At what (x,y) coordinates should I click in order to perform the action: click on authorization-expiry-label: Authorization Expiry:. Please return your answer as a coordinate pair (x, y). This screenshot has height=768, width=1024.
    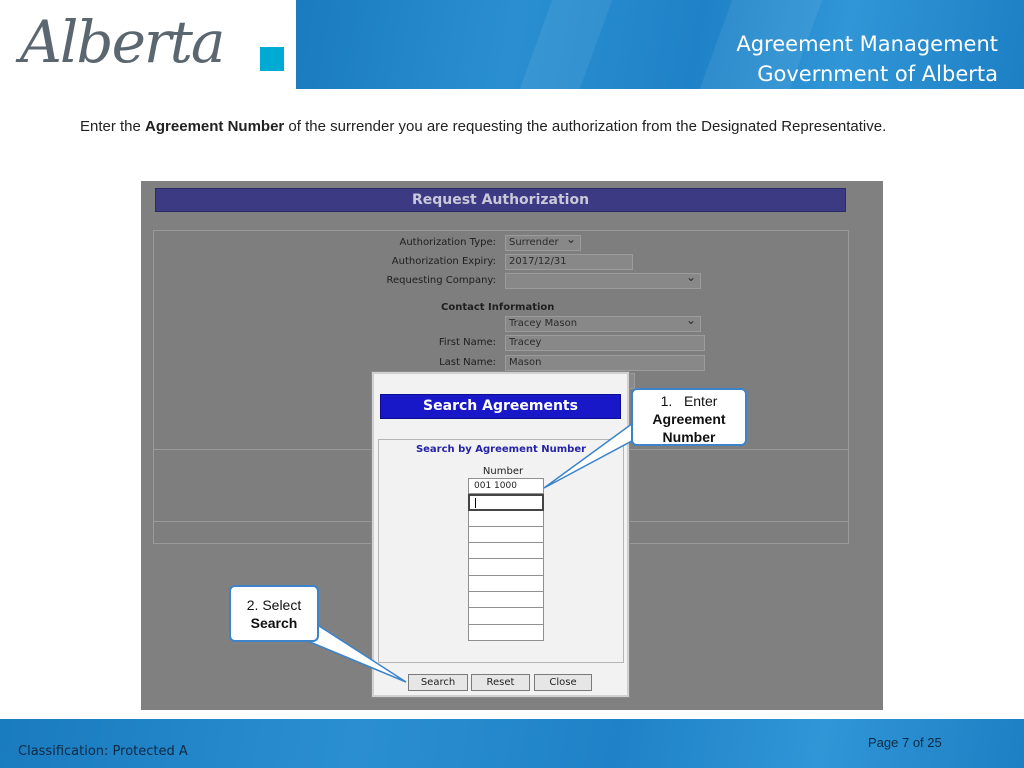
    Looking at the image, I should click on (443, 261).